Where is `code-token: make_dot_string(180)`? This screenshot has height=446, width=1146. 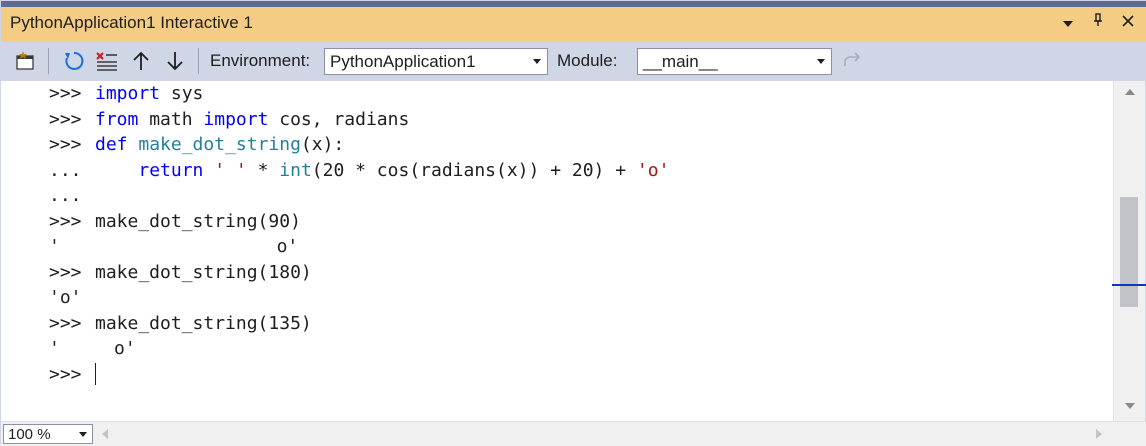 code-token: make_dot_string(180) is located at coordinates (203, 272).